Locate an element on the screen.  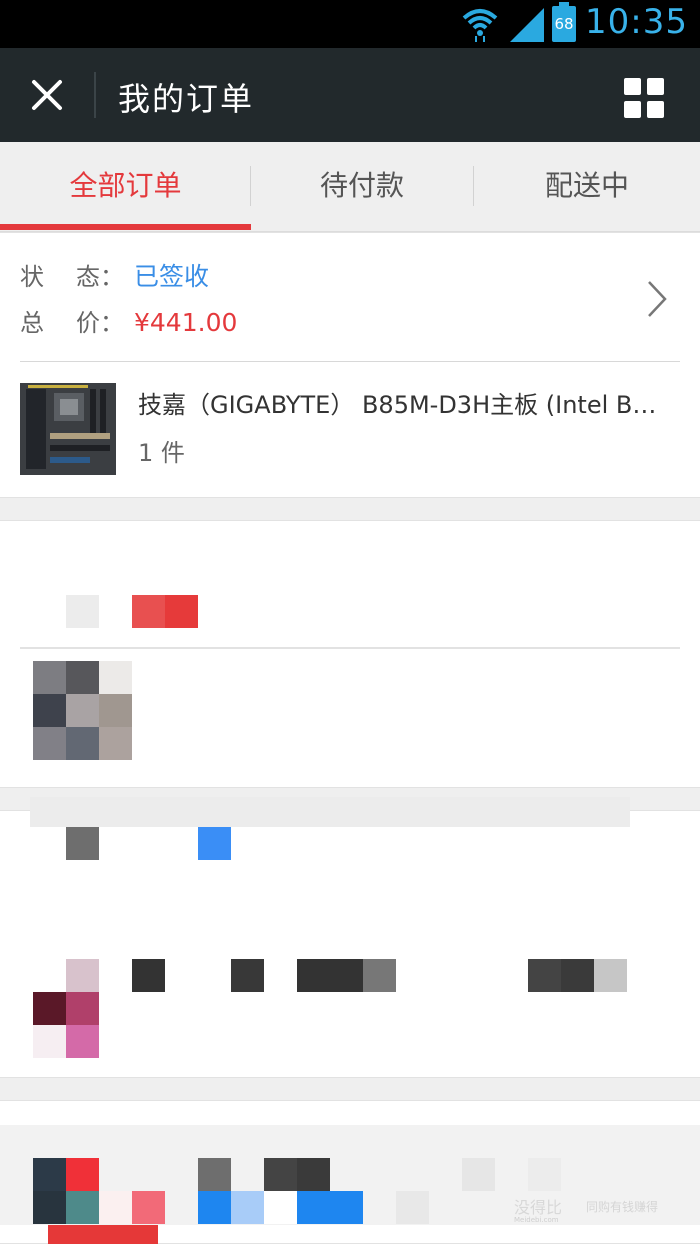
motherboard-image is located at coordinates (68, 429).